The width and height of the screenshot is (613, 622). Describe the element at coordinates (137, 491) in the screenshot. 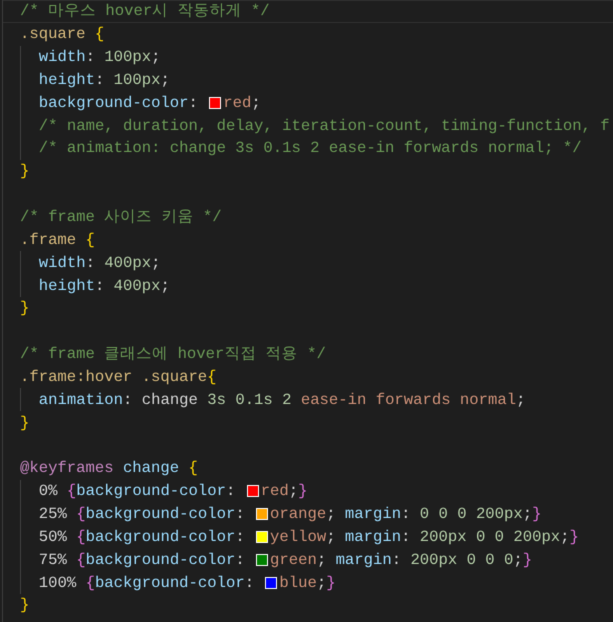

I see `code-text: 0% {background-color:` at that location.